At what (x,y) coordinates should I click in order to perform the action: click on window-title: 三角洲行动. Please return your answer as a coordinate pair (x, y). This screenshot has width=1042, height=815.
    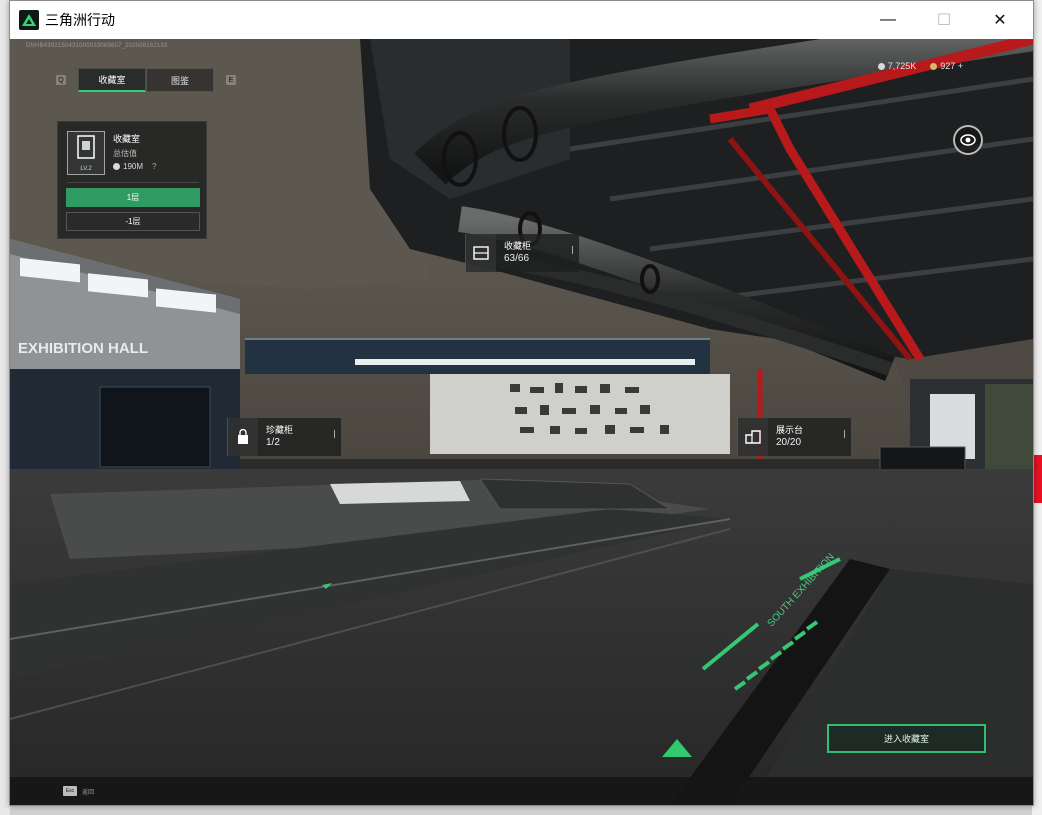
    Looking at the image, I should click on (80, 20).